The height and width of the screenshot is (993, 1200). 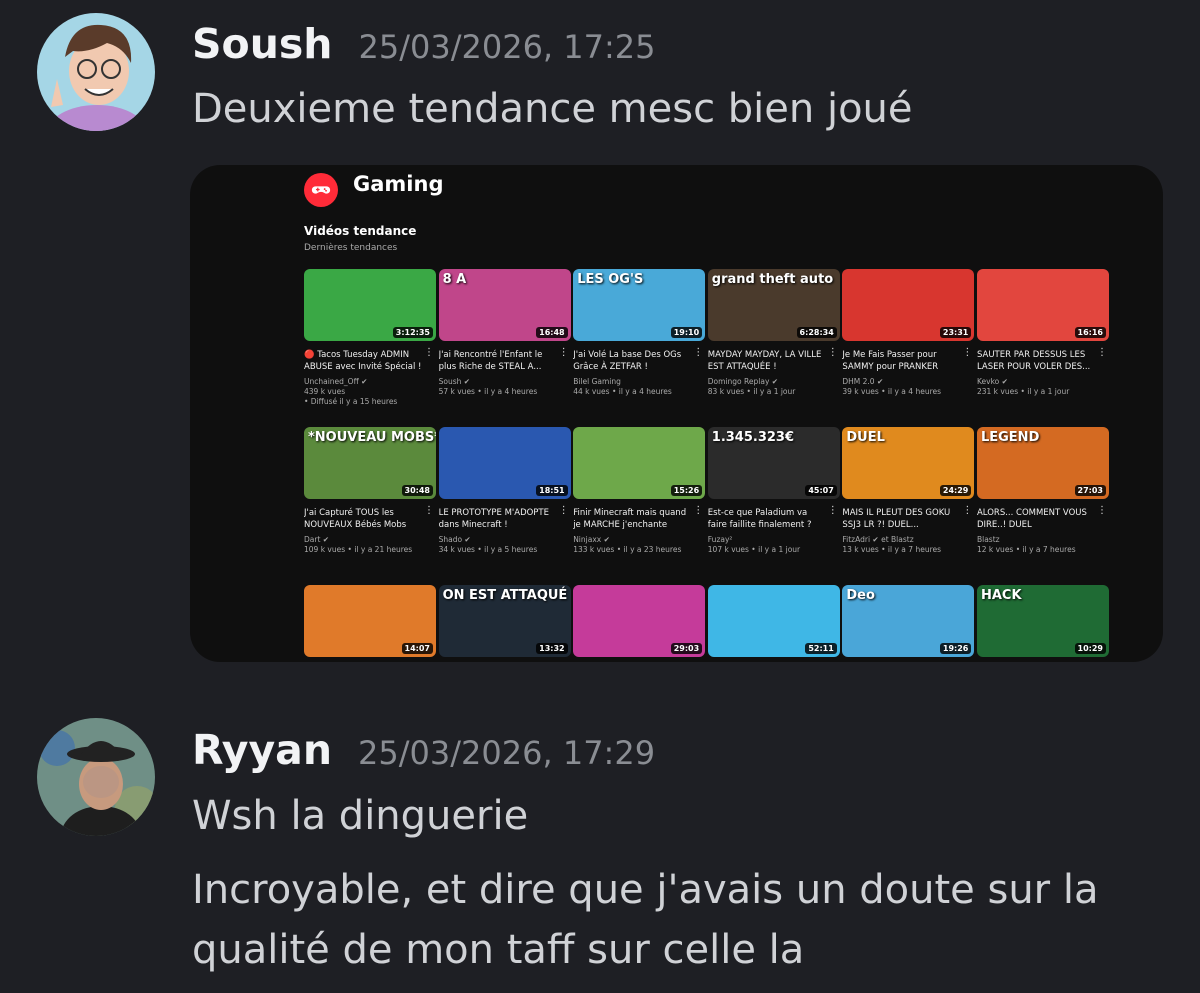 What do you see at coordinates (504, 463) in the screenshot?
I see `video-thumbnail: 18:51` at bounding box center [504, 463].